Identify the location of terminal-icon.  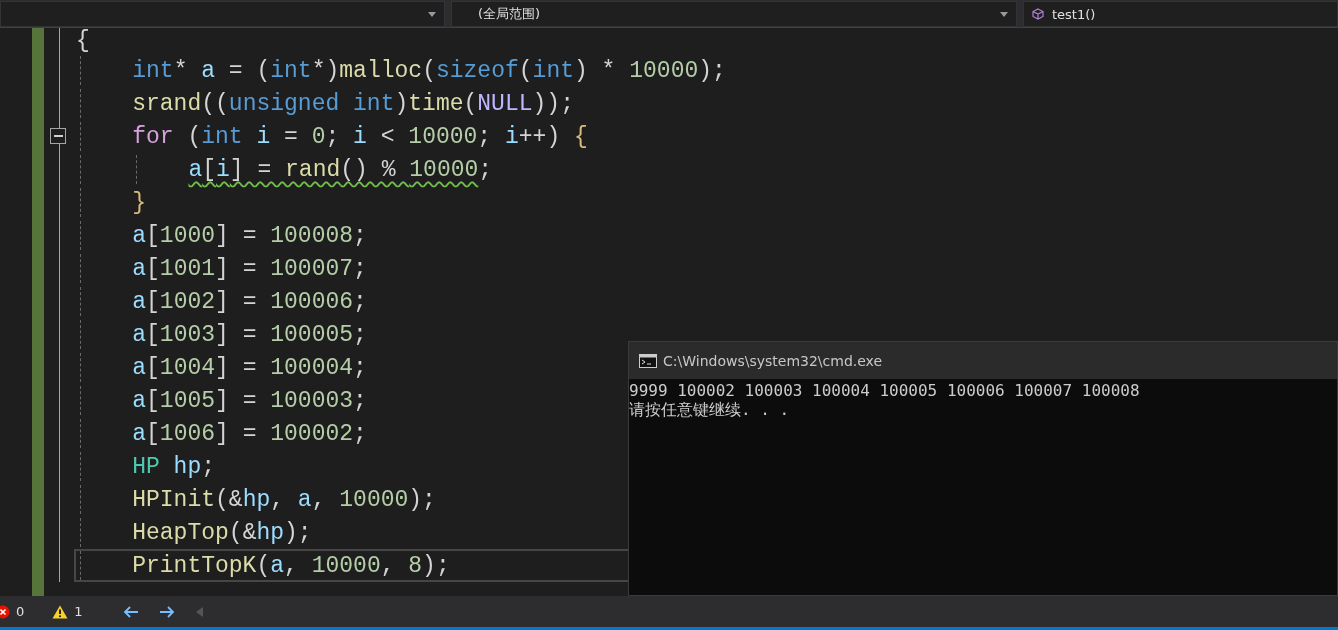
(648, 360).